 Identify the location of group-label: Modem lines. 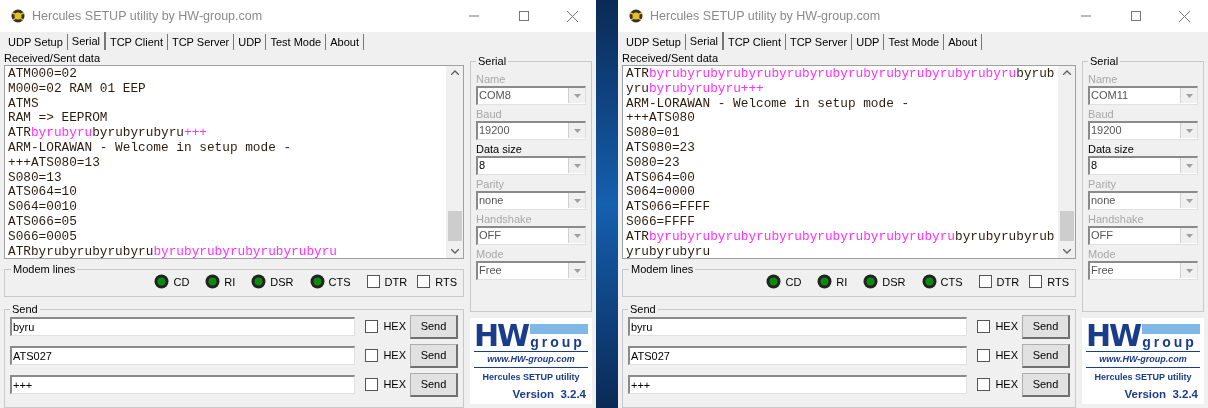
(44, 269).